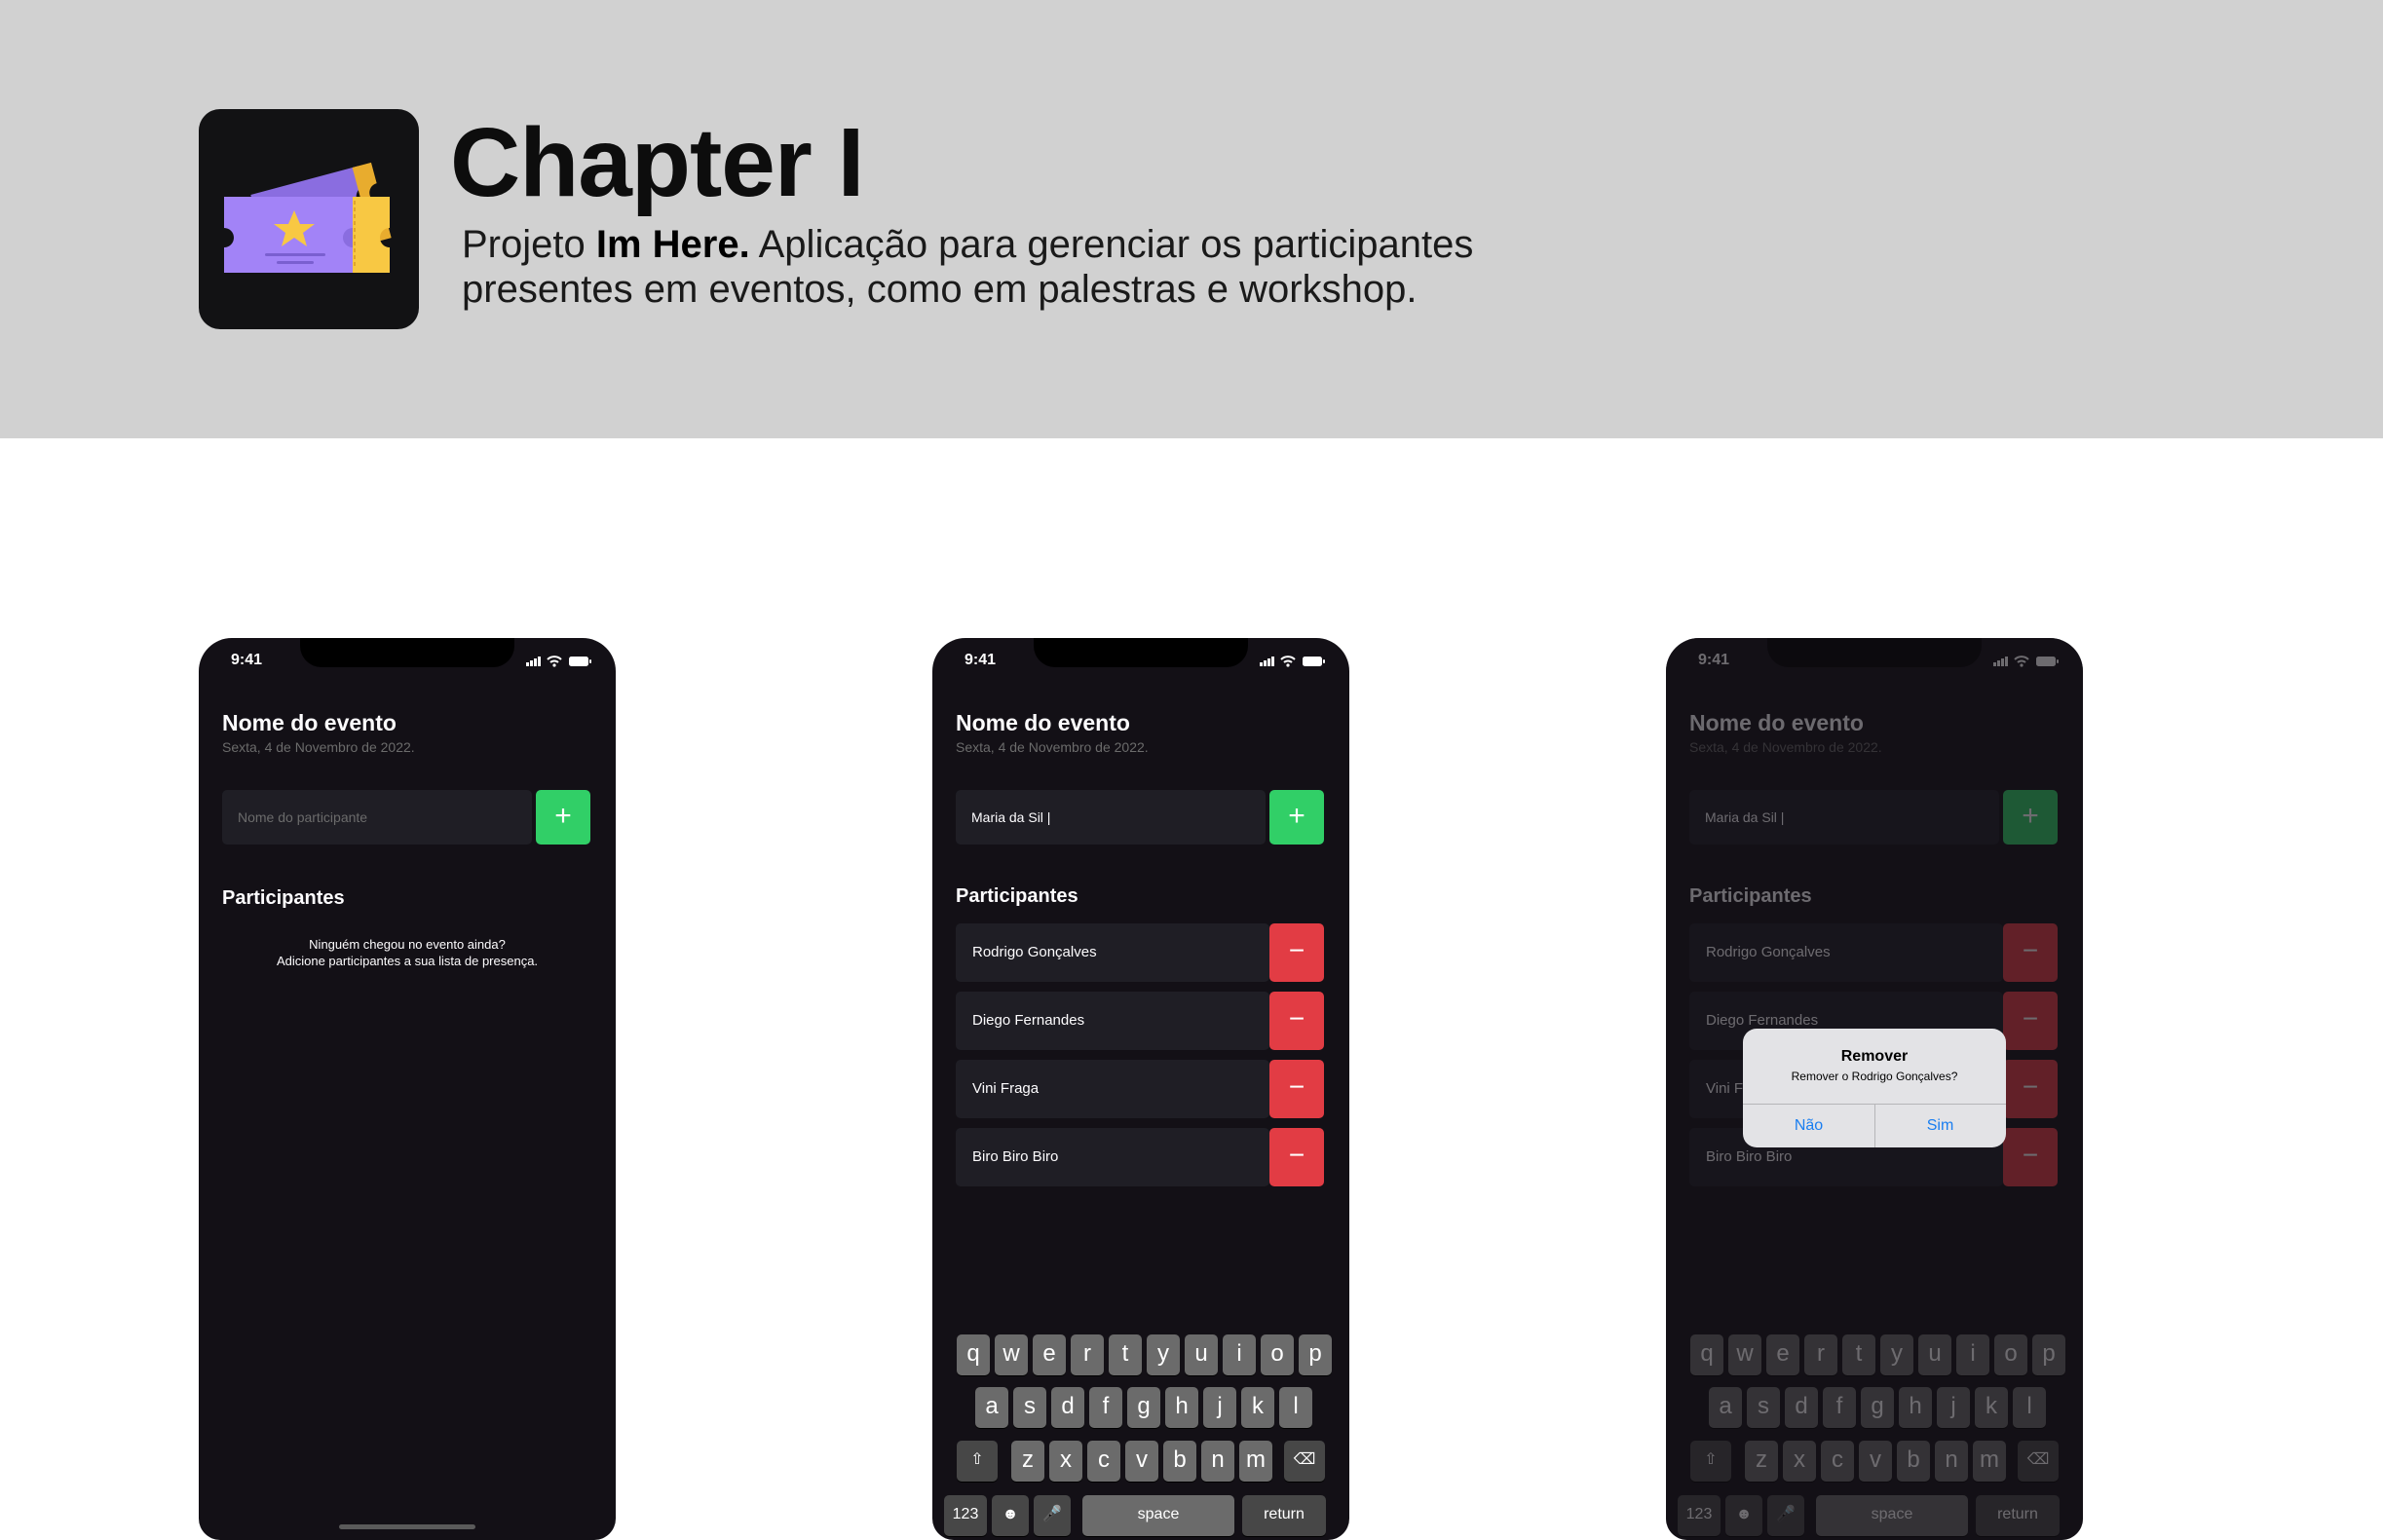  What do you see at coordinates (1027, 1461) in the screenshot?
I see `key-z: z` at bounding box center [1027, 1461].